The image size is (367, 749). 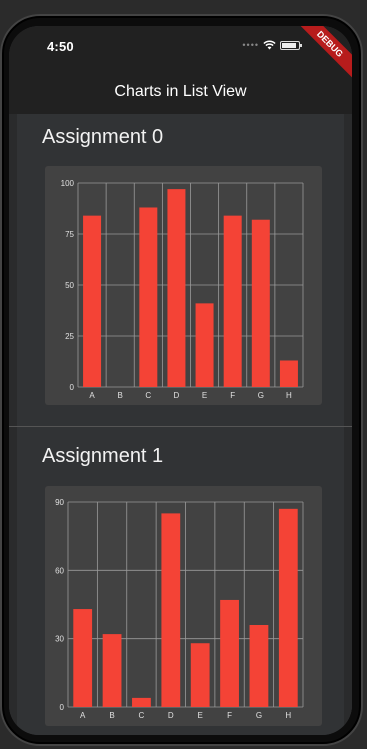 I want to click on y-tick-label: 50, so click(x=69, y=285).